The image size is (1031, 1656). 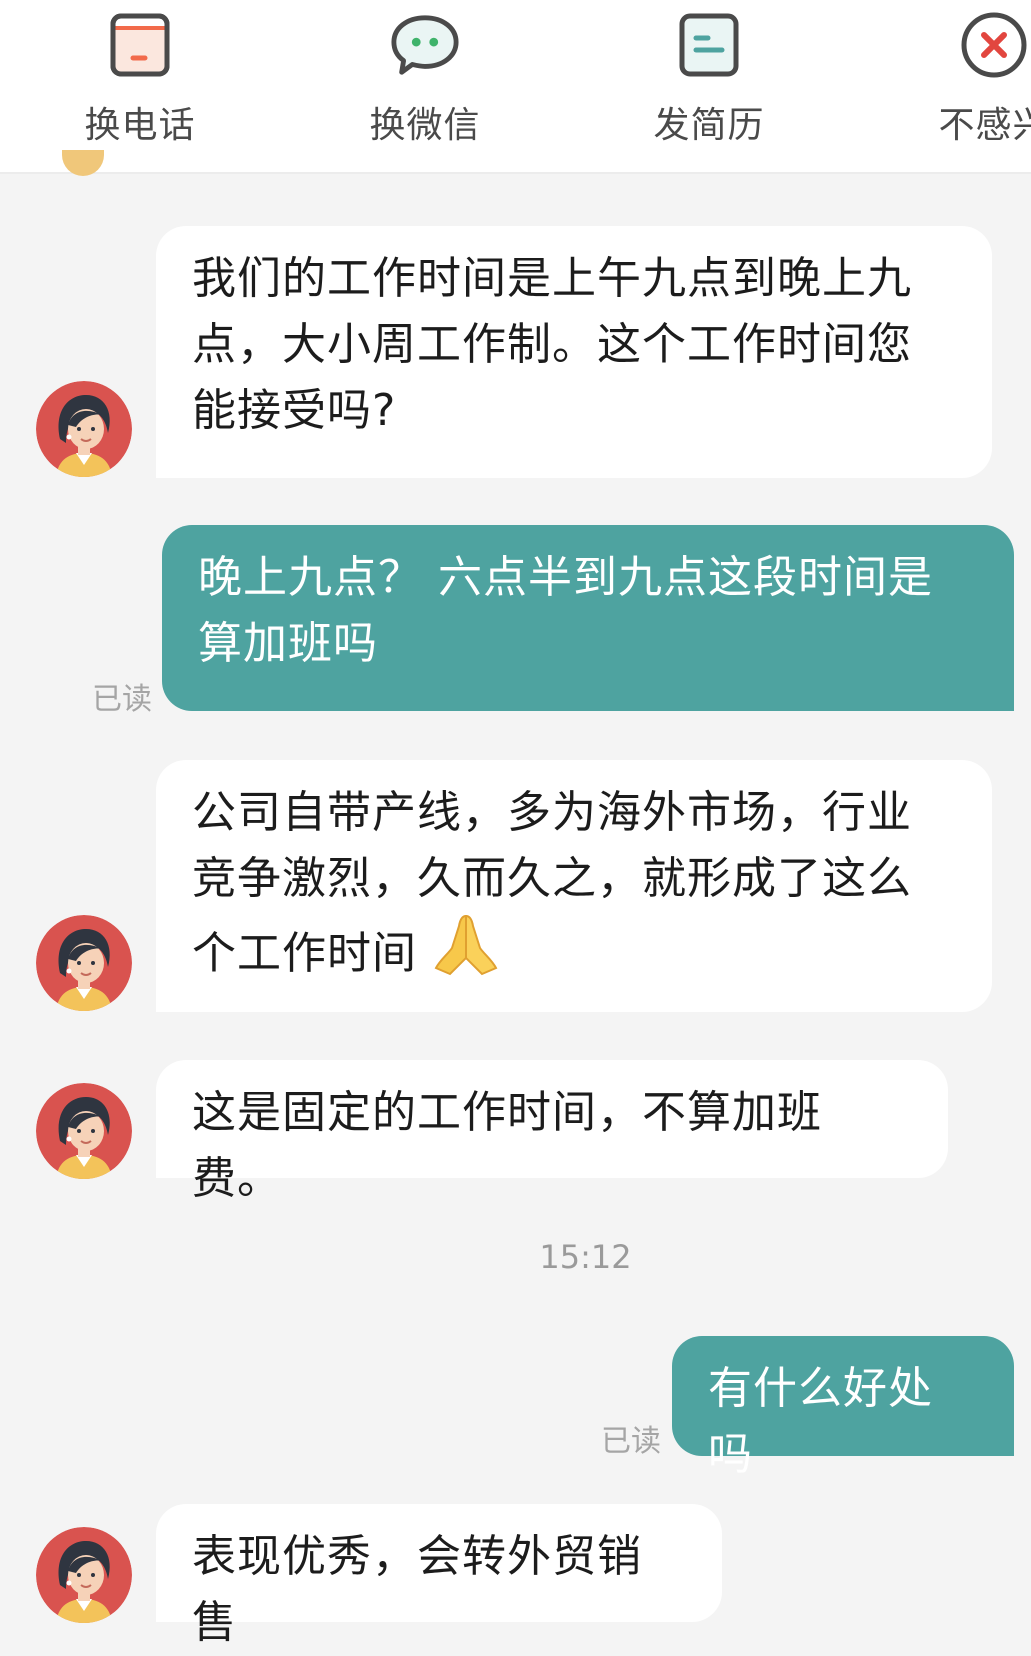 What do you see at coordinates (994, 45) in the screenshot?
I see `close-circle-icon` at bounding box center [994, 45].